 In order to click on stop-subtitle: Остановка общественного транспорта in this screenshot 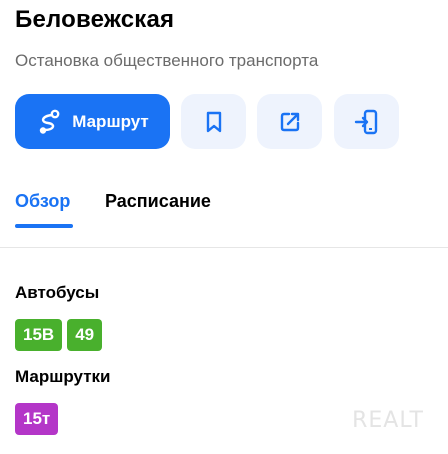, I will do `click(167, 60)`.